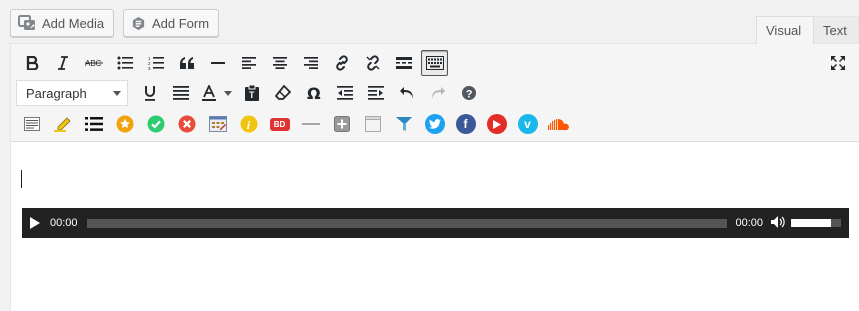  What do you see at coordinates (406, 93) in the screenshot?
I see `undo-icon` at bounding box center [406, 93].